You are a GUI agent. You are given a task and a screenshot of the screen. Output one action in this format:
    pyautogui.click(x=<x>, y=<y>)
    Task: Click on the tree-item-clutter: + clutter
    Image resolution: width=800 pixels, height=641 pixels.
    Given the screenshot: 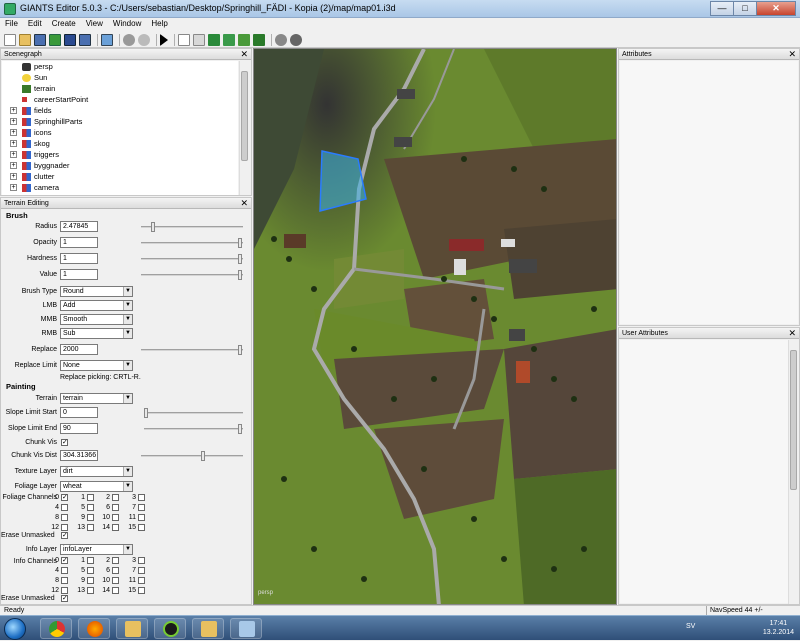 What is the action you would take?
    pyautogui.click(x=32, y=176)
    